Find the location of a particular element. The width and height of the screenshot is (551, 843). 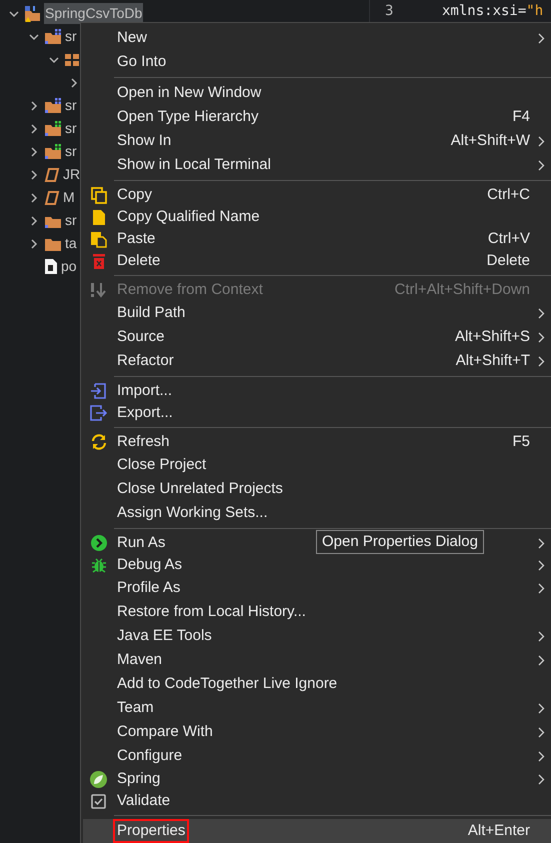

tooltip: Open Properties Dialog is located at coordinates (400, 542).